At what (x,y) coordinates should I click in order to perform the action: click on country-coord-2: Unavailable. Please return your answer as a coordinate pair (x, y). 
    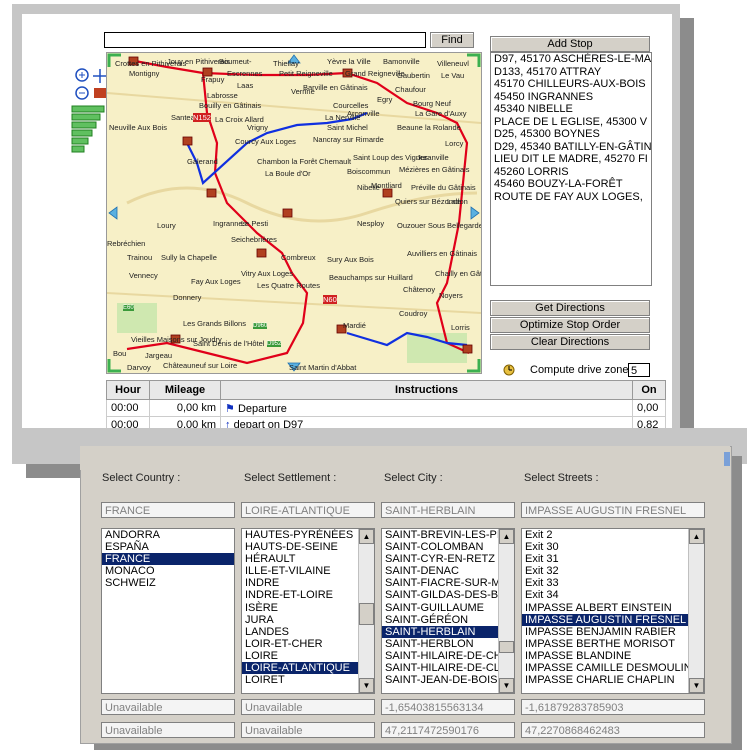
    Looking at the image, I should click on (168, 730).